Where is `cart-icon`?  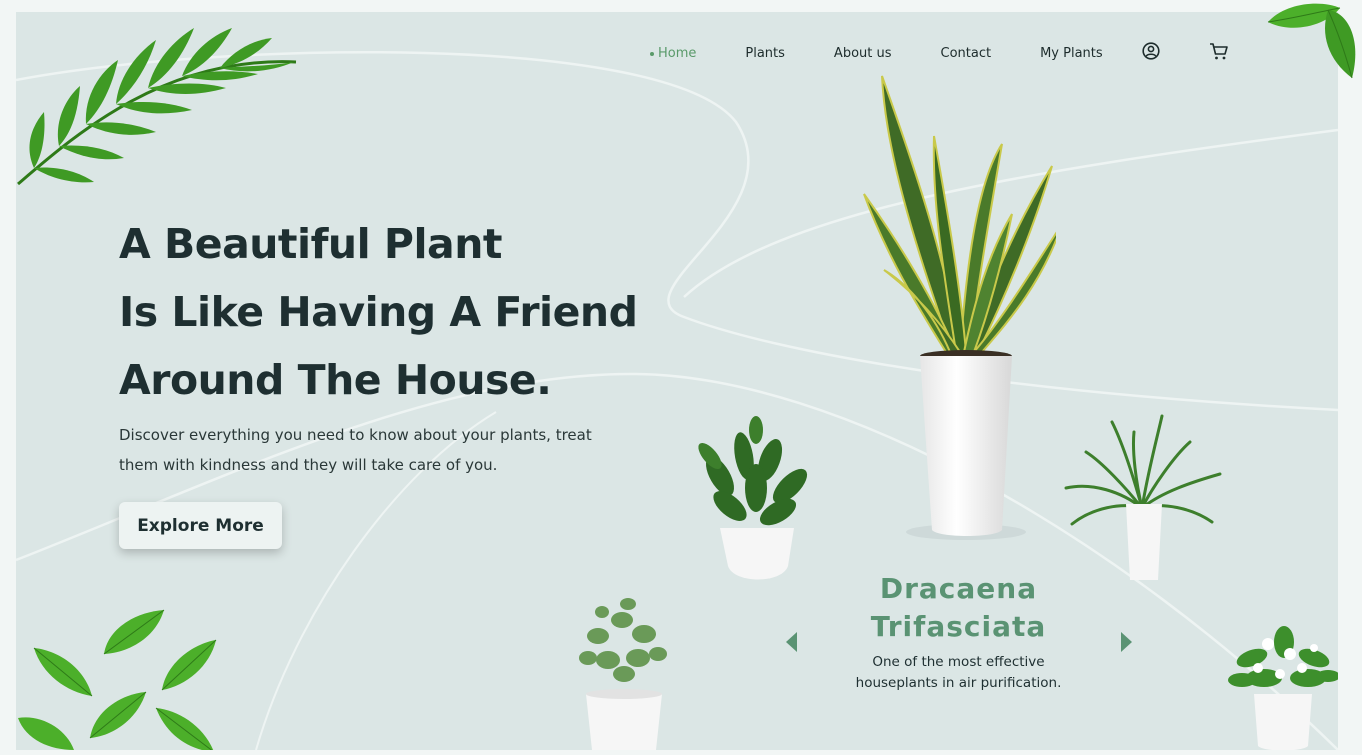 cart-icon is located at coordinates (1219, 51).